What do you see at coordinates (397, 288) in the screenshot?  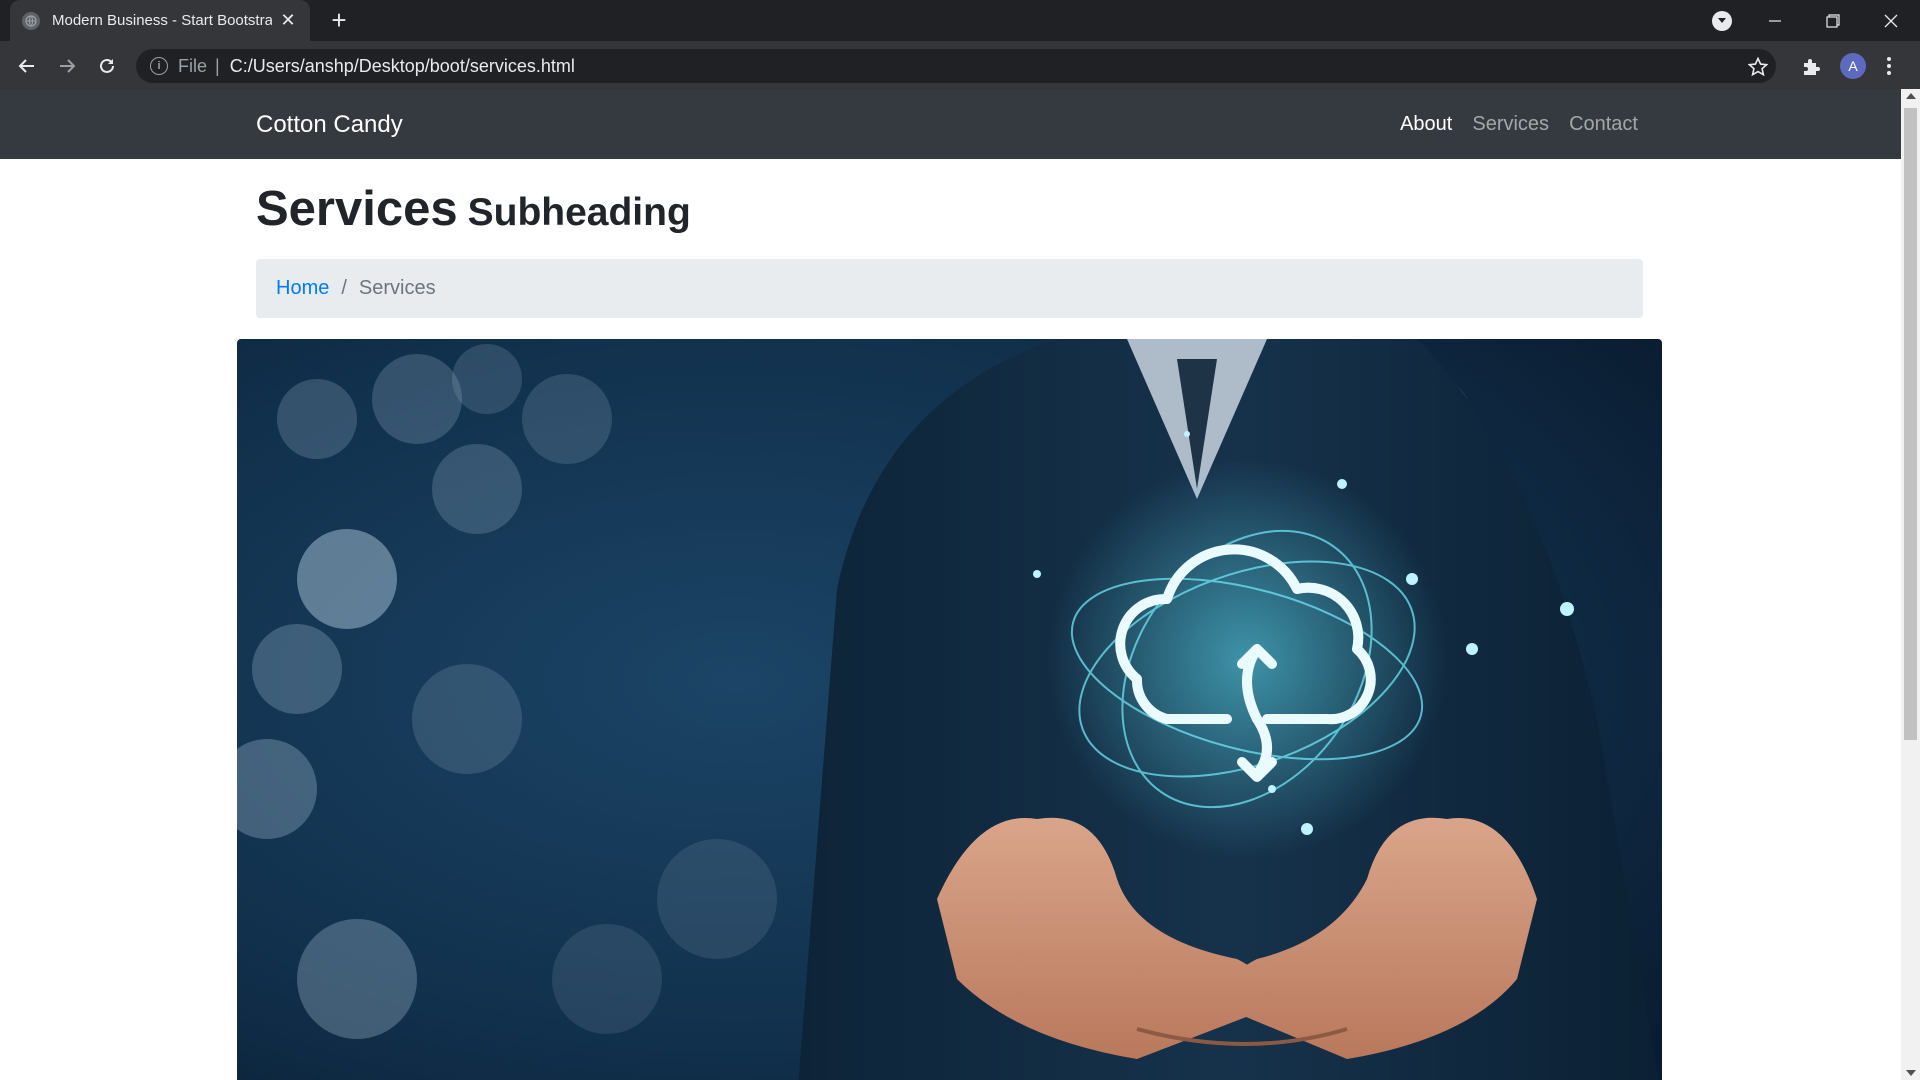 I see `breadcrumb-current: Services` at bounding box center [397, 288].